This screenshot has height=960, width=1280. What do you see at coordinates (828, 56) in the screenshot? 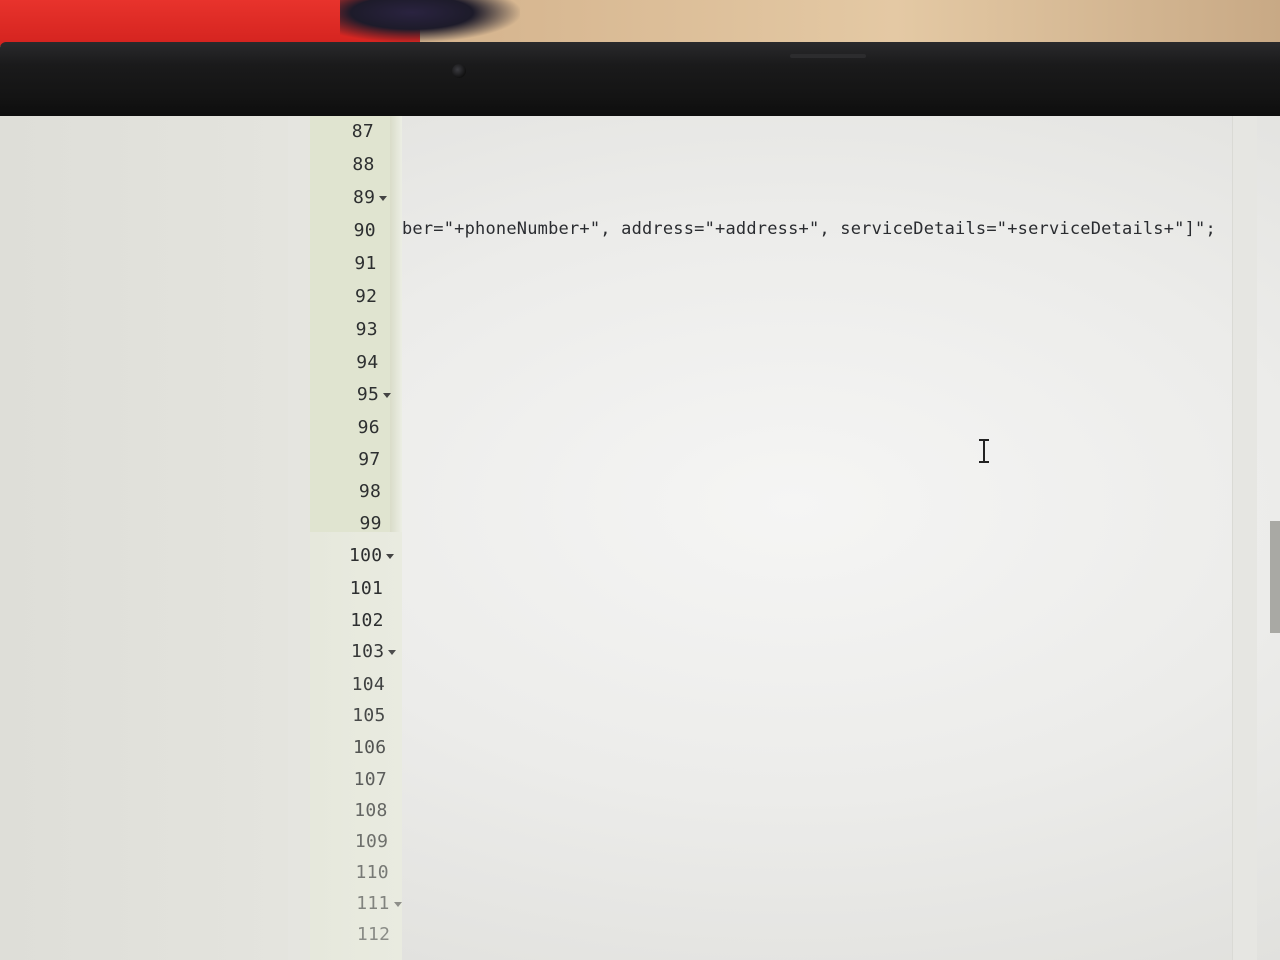
I see `bezel-sensor` at bounding box center [828, 56].